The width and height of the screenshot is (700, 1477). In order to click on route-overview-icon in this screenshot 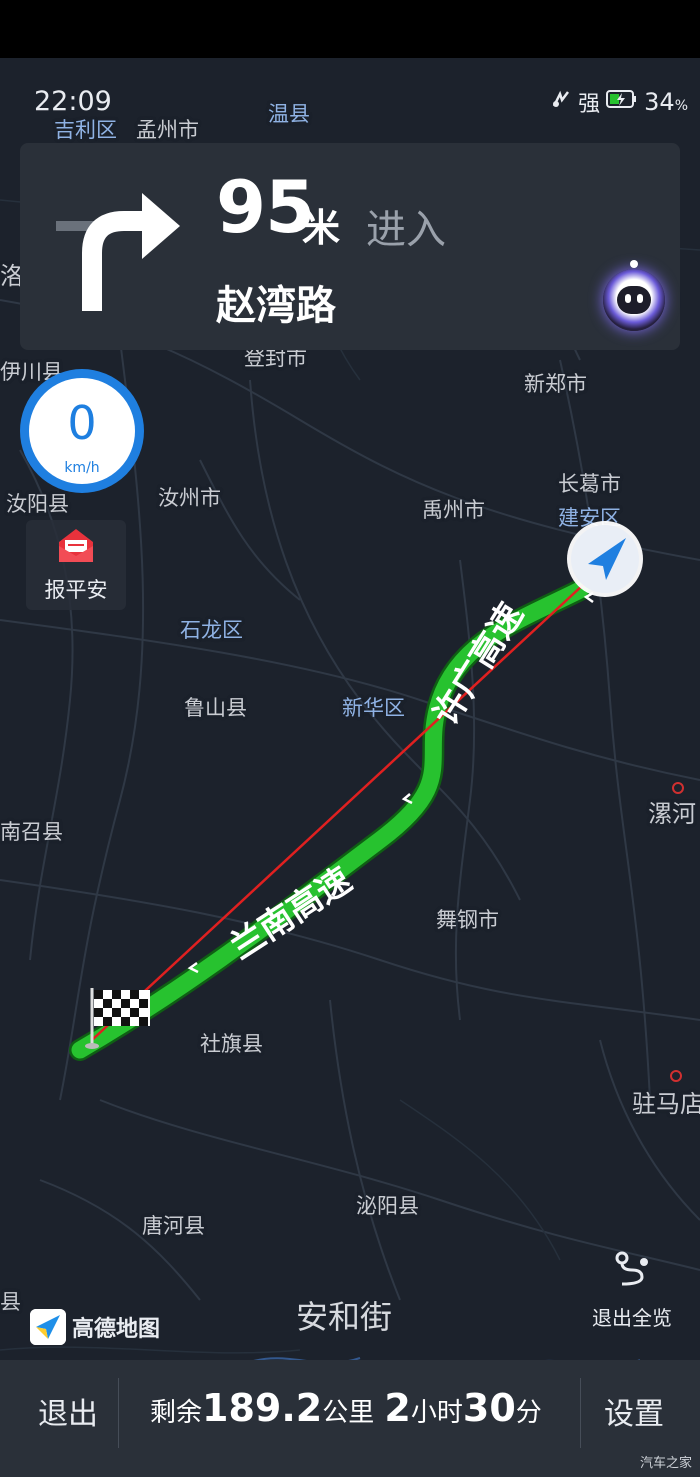, I will do `click(631, 1268)`.